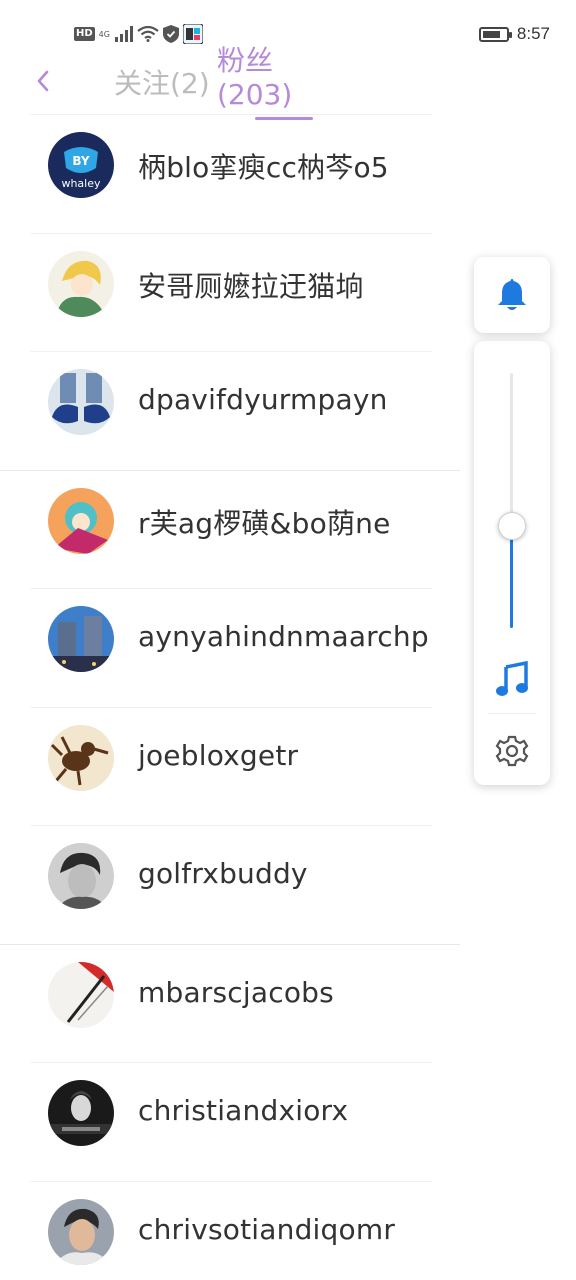 Image resolution: width=576 pixels, height=1280 pixels. I want to click on username: christiandxiorx, so click(243, 1110).